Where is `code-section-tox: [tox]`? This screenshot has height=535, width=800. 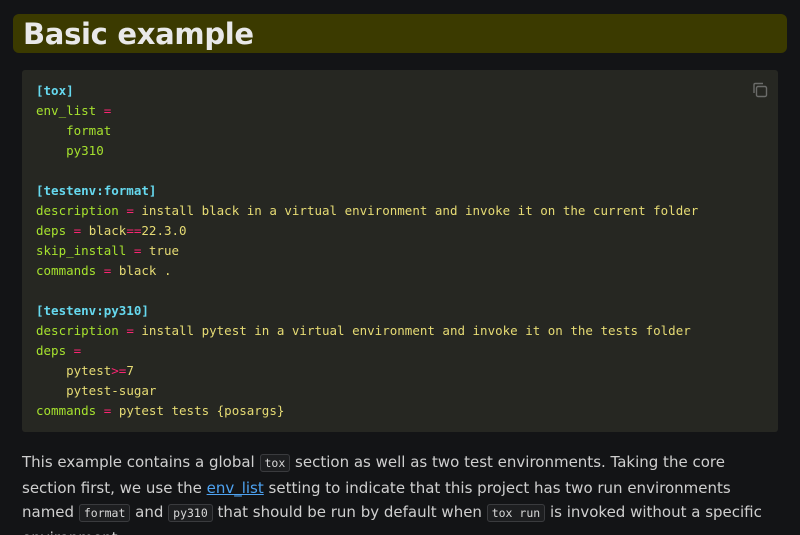
code-section-tox: [tox] is located at coordinates (55, 90).